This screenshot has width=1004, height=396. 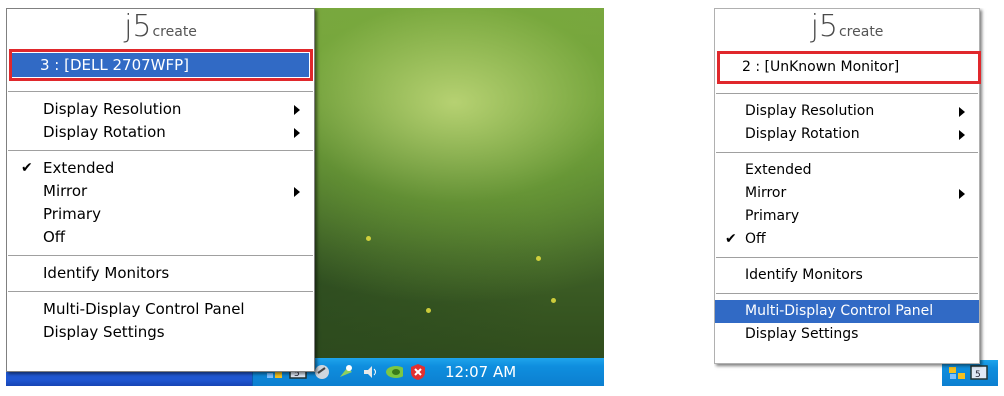 What do you see at coordinates (480, 372) in the screenshot?
I see `tray-clock: 12:07 AM` at bounding box center [480, 372].